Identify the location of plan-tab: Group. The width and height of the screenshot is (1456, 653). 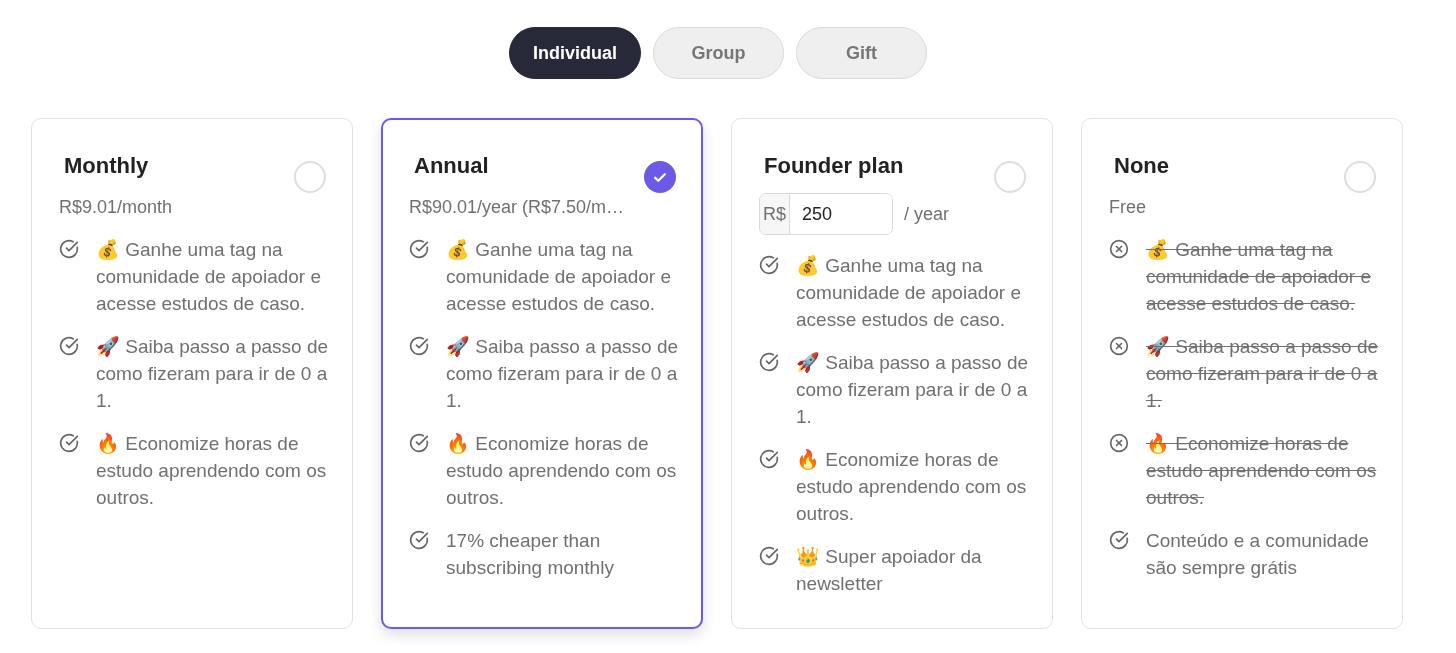
(718, 53).